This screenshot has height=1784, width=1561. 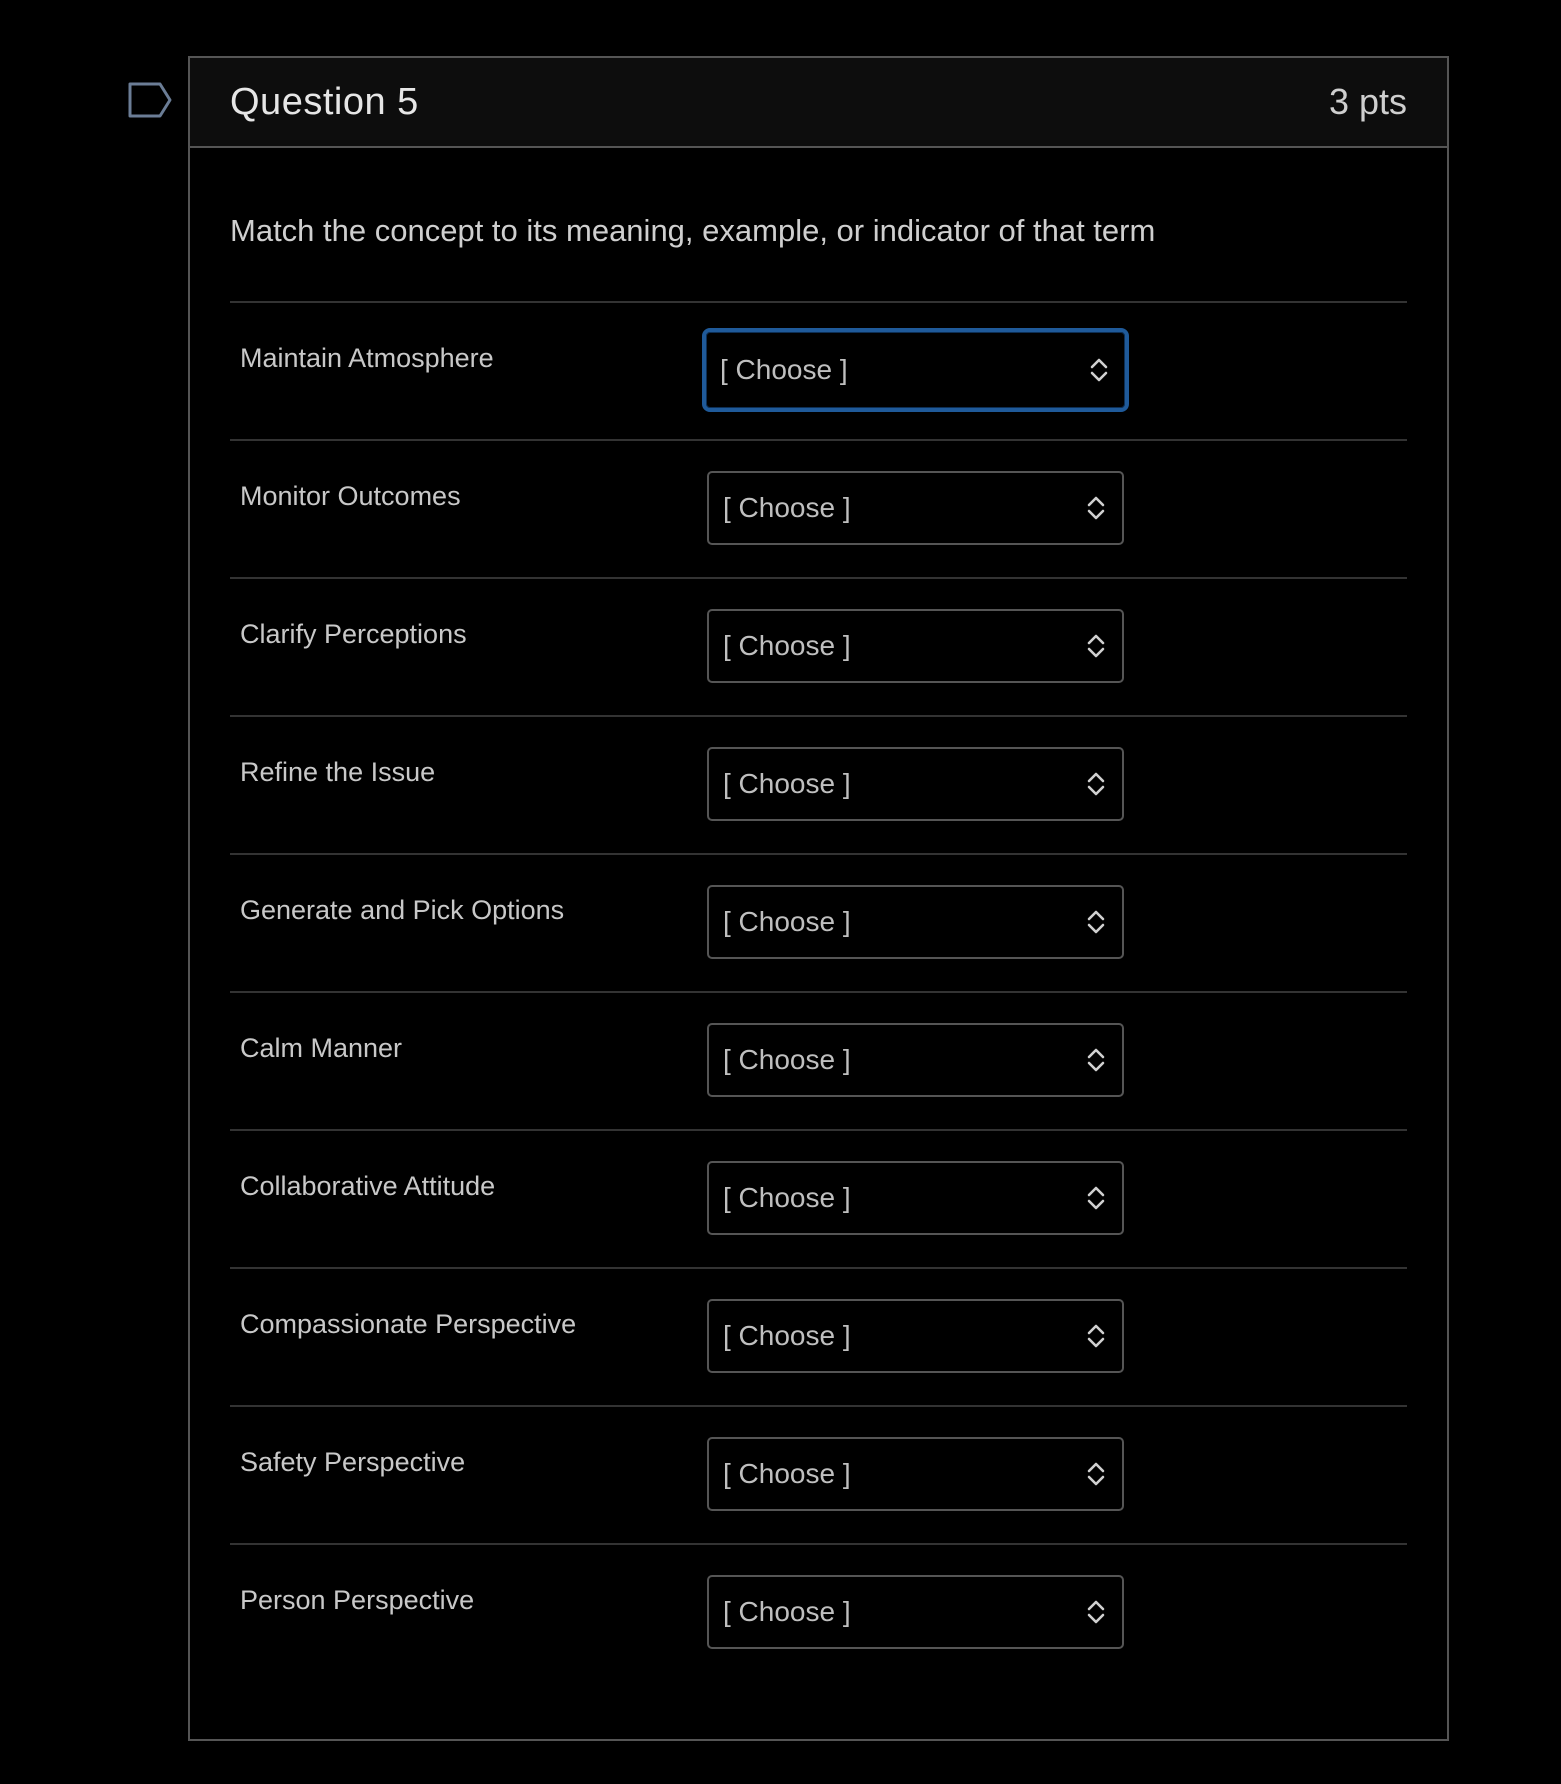 I want to click on match-row: Person Perspective [ Choose ], so click(x=818, y=1614).